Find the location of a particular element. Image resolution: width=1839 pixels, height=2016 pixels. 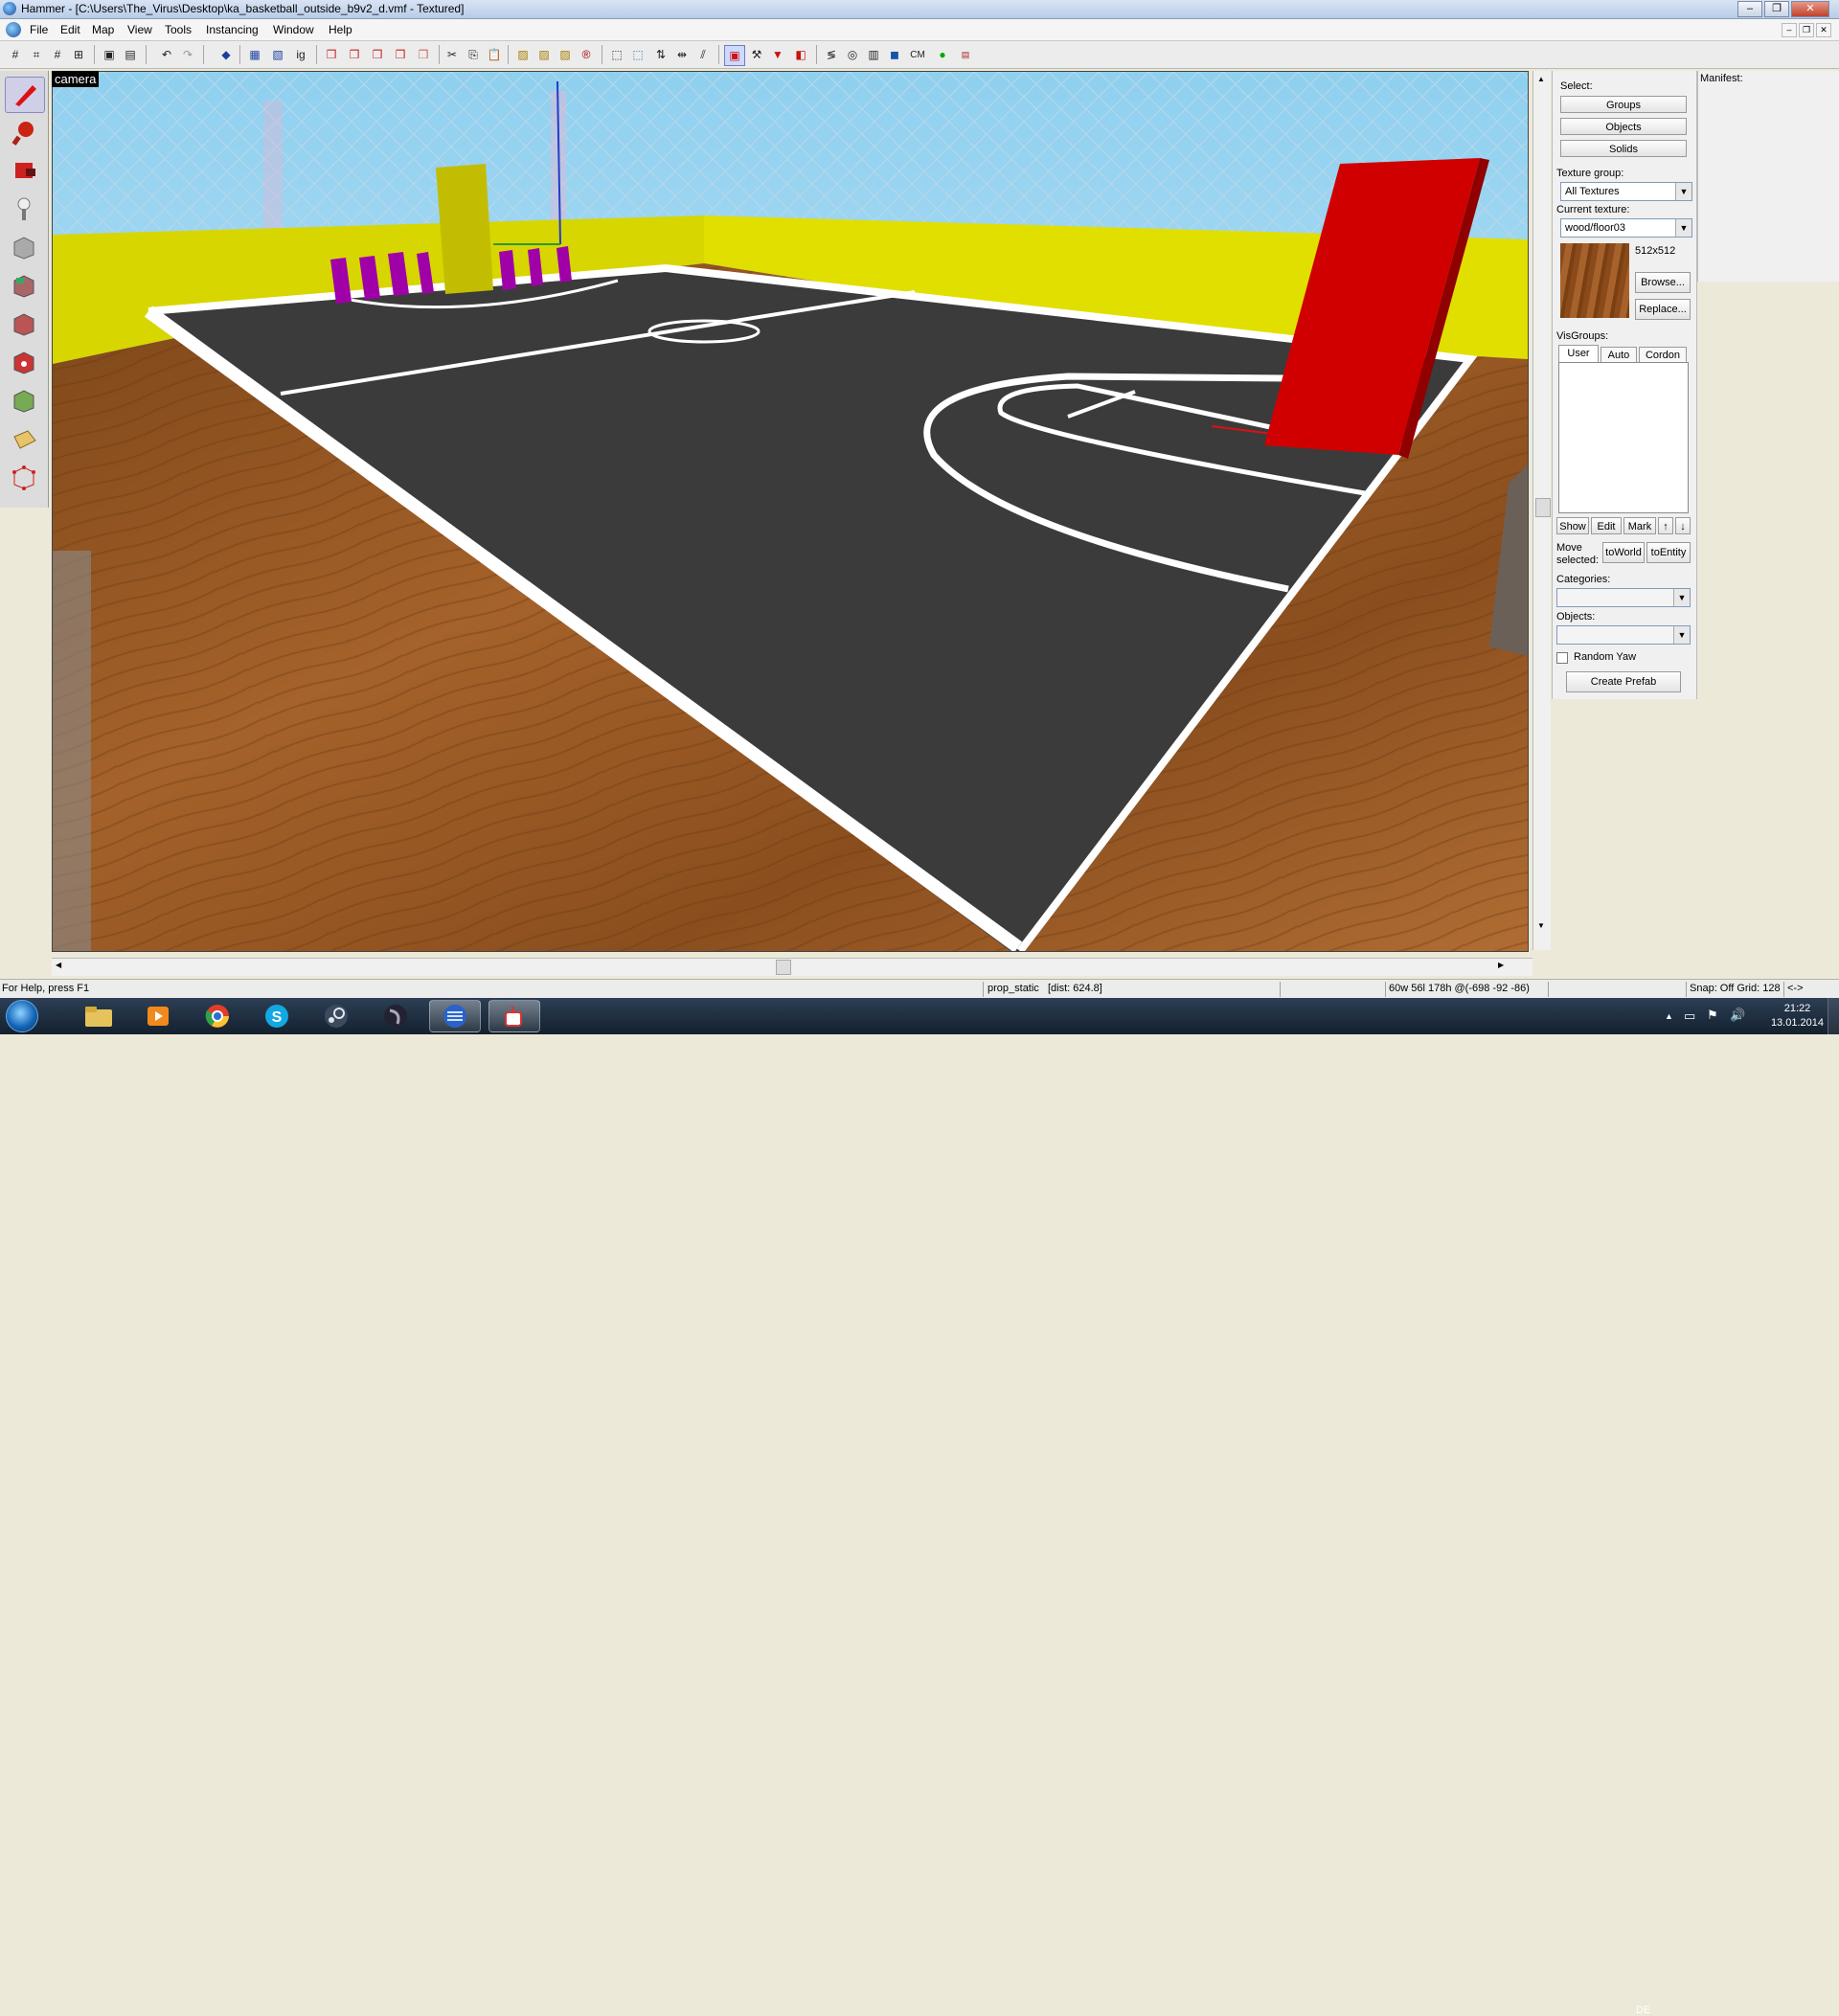

skype-icon: S is located at coordinates (277, 1016).